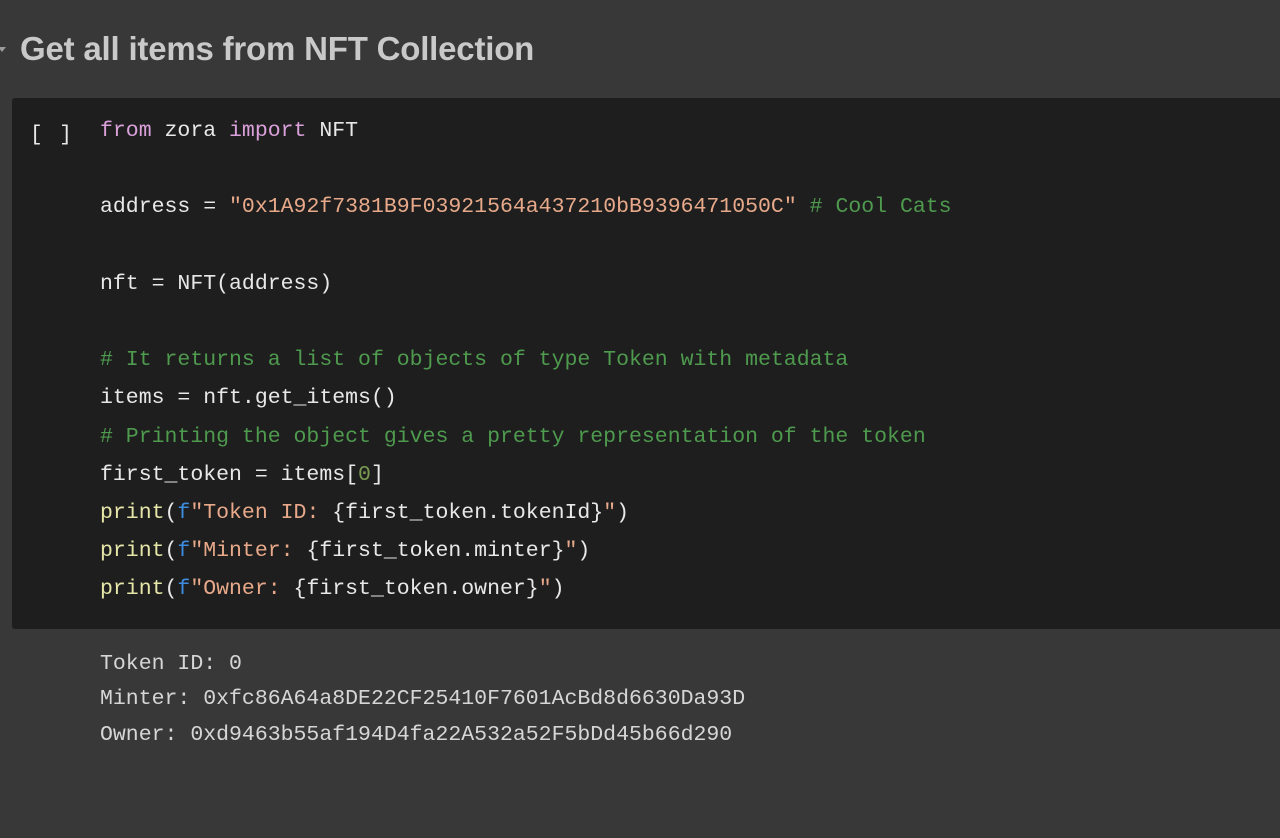 Image resolution: width=1280 pixels, height=838 pixels. What do you see at coordinates (126, 131) in the screenshot?
I see `code-token: from` at bounding box center [126, 131].